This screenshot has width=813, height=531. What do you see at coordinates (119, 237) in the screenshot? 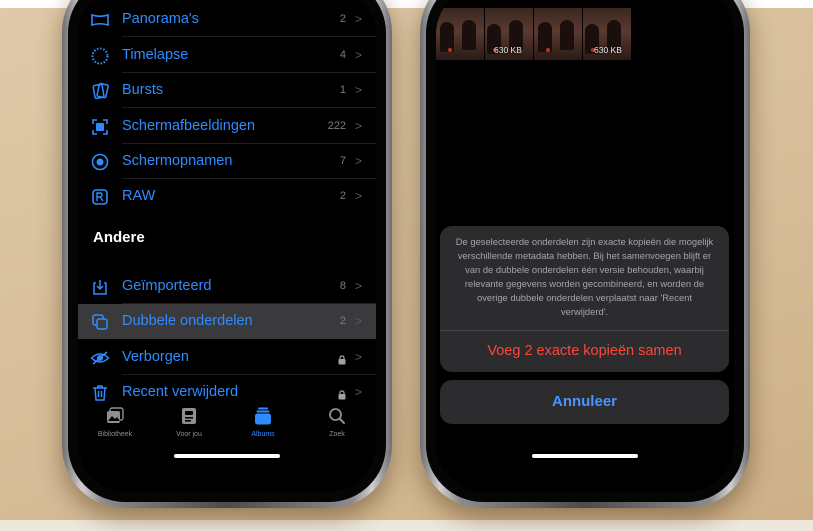
I see `section-title-other: Andere` at bounding box center [119, 237].